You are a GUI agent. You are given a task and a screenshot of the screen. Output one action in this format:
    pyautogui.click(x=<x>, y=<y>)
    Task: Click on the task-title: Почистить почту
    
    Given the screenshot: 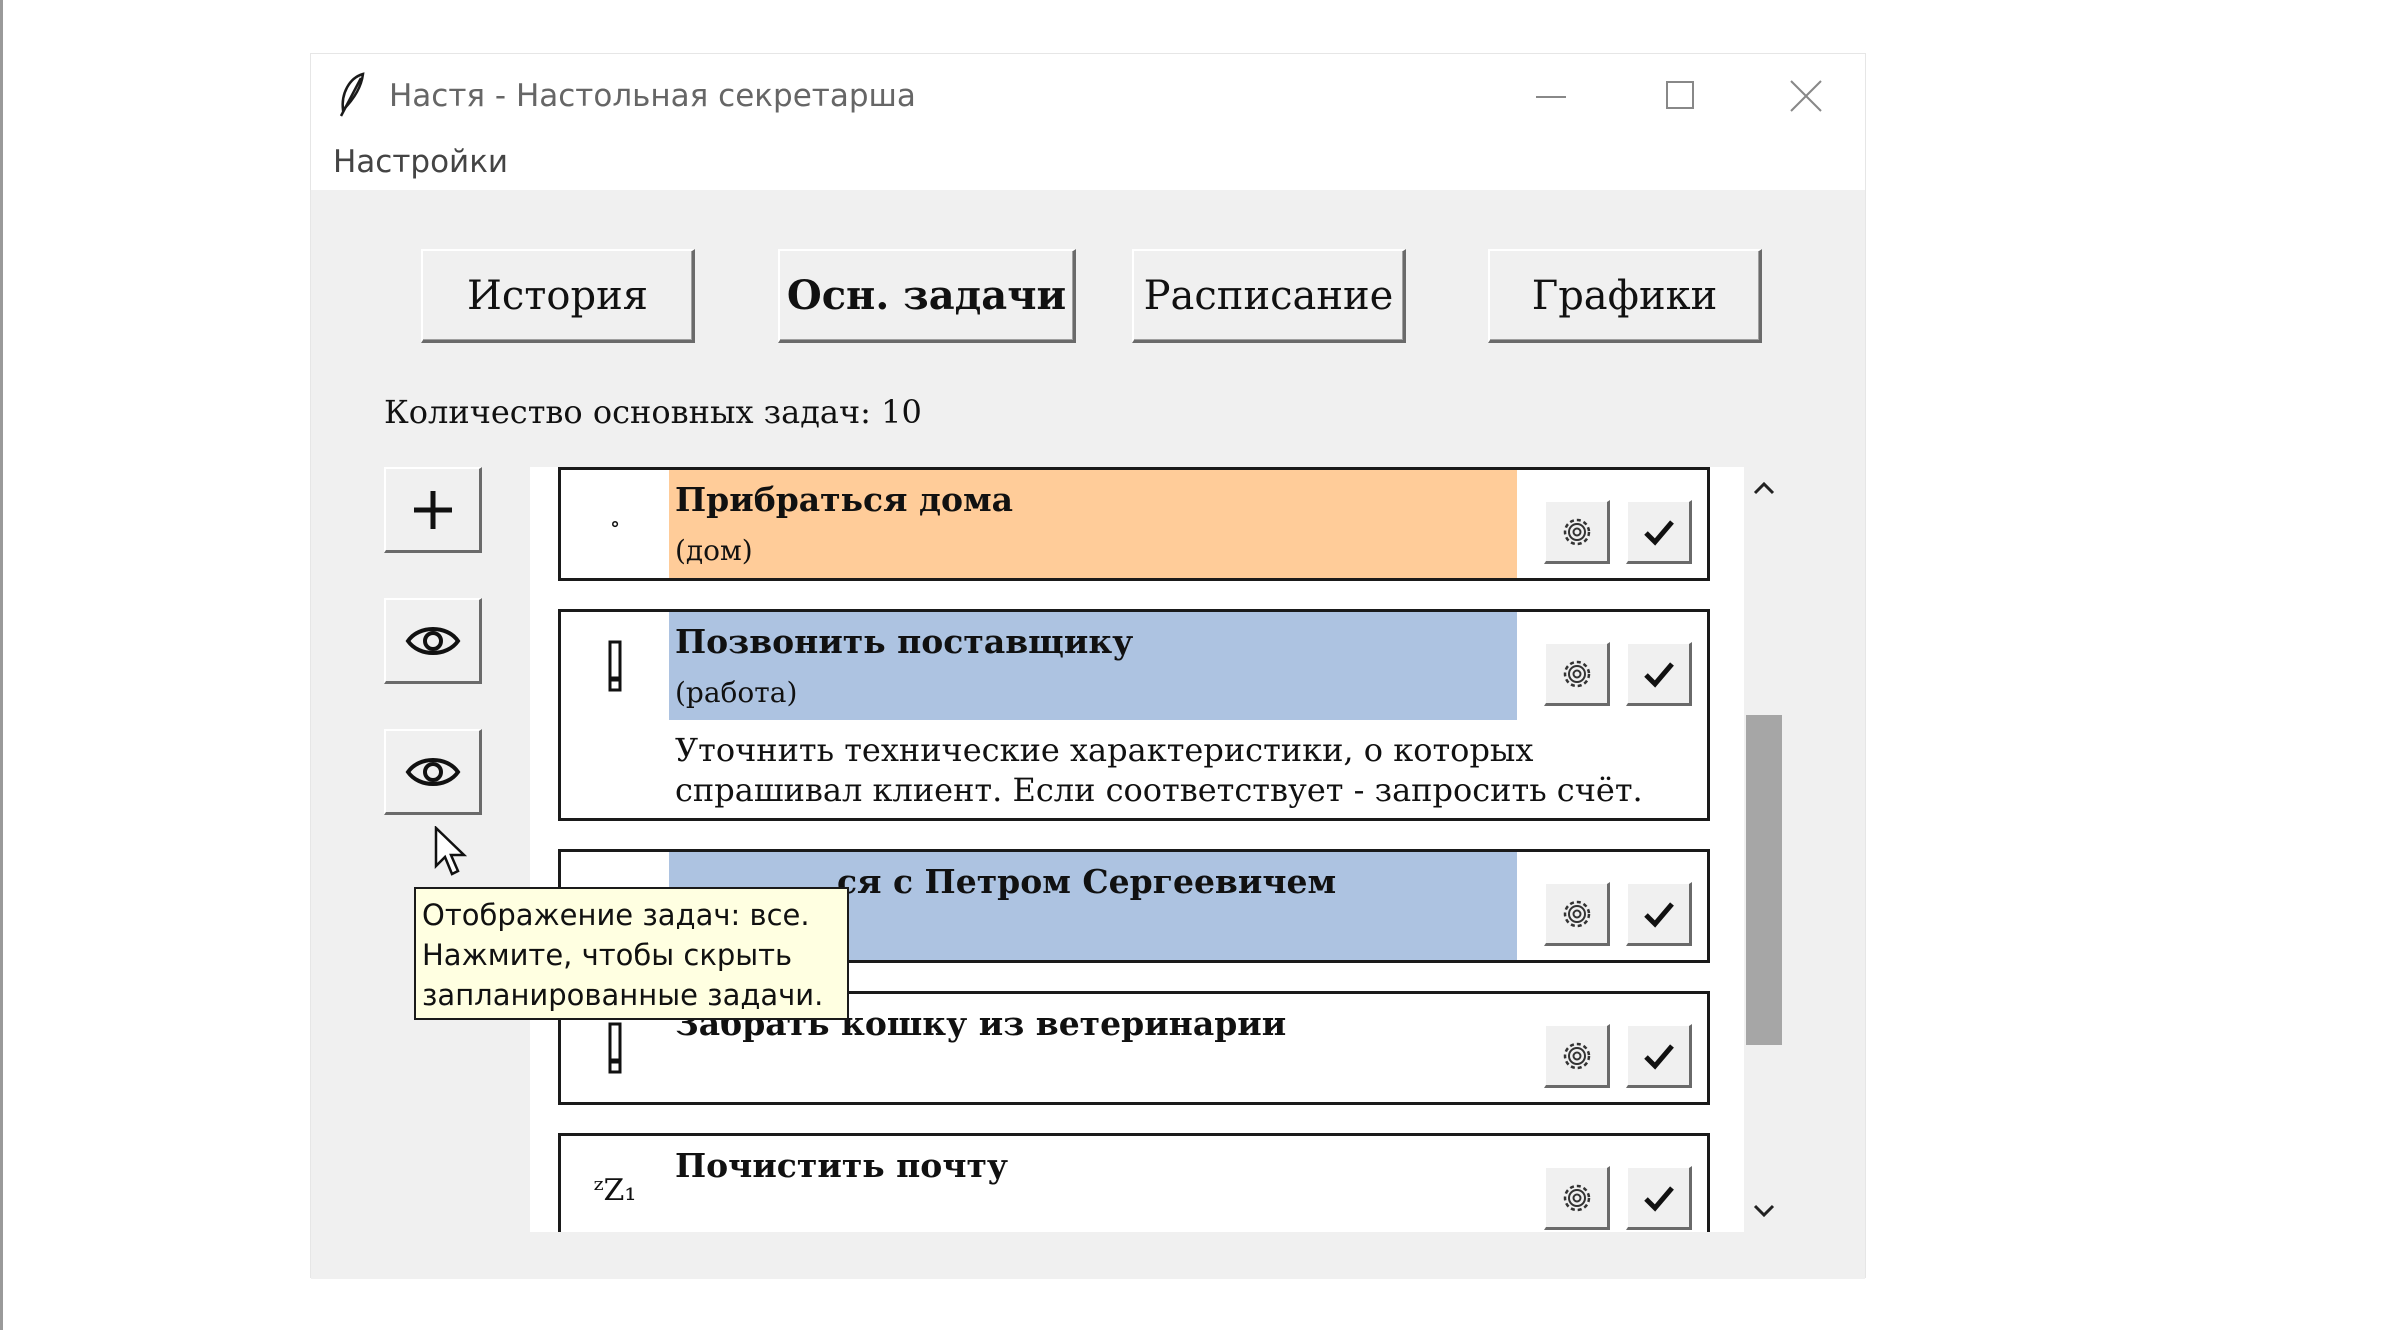 What is the action you would take?
    pyautogui.click(x=842, y=1165)
    